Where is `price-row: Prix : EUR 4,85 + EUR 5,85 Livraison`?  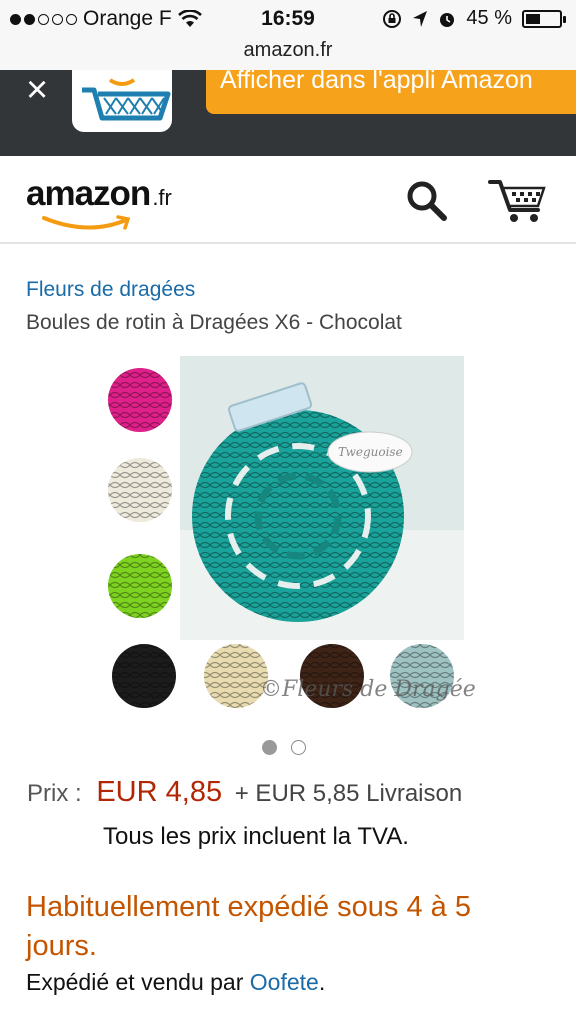 price-row: Prix : EUR 4,85 + EUR 5,85 Livraison is located at coordinates (244, 792).